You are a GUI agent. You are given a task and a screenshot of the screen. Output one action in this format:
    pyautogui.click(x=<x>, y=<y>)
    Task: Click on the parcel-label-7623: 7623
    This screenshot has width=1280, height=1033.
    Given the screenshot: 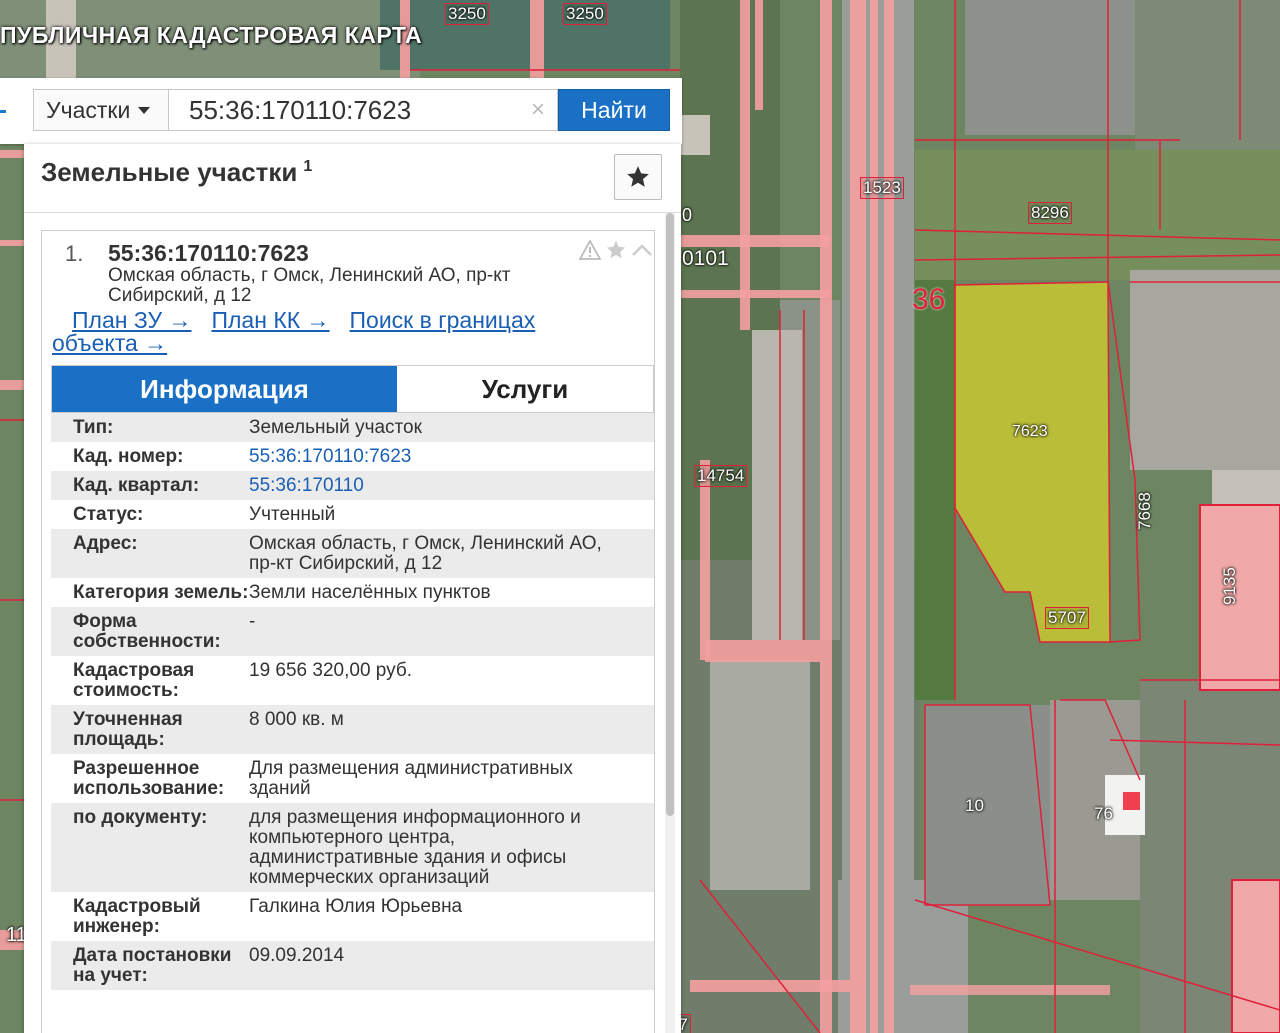 What is the action you would take?
    pyautogui.click(x=1030, y=431)
    